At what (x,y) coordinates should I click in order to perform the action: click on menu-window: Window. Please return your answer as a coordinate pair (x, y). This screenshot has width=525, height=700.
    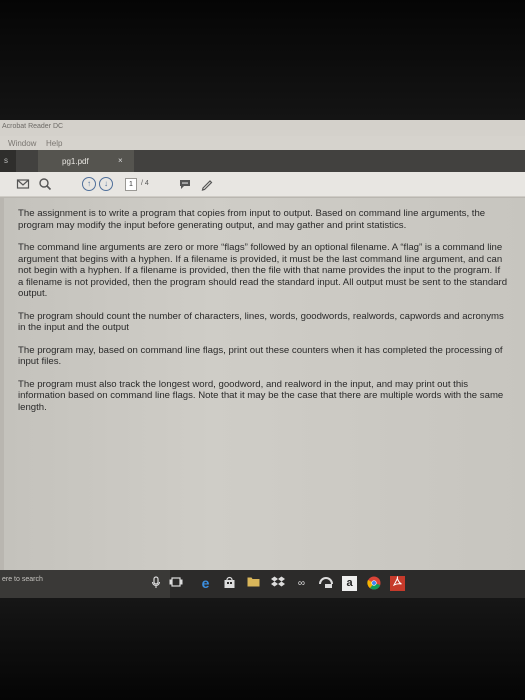
    Looking at the image, I should click on (22, 143).